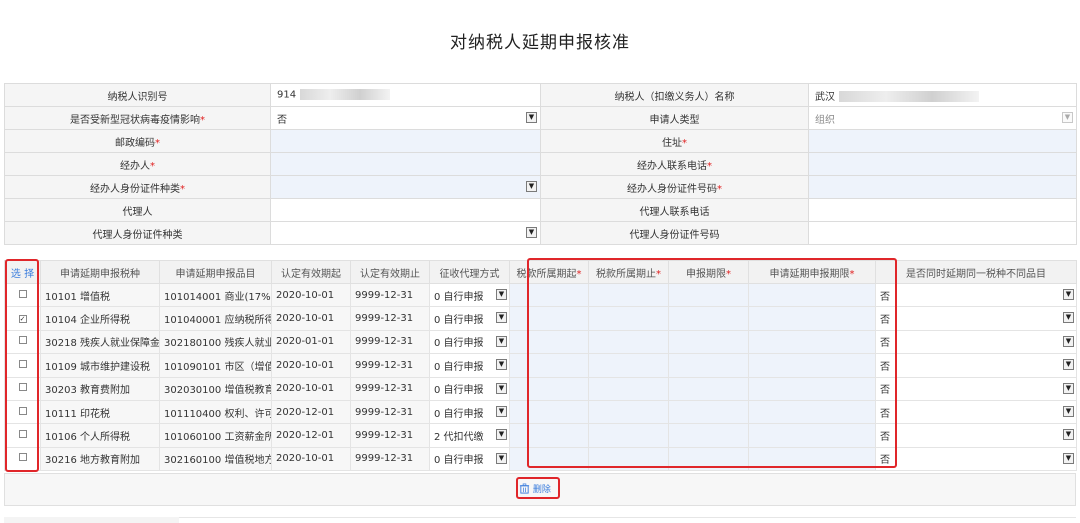  I want to click on cell-mode: 2 代扣代缴 ▼, so click(469, 435).